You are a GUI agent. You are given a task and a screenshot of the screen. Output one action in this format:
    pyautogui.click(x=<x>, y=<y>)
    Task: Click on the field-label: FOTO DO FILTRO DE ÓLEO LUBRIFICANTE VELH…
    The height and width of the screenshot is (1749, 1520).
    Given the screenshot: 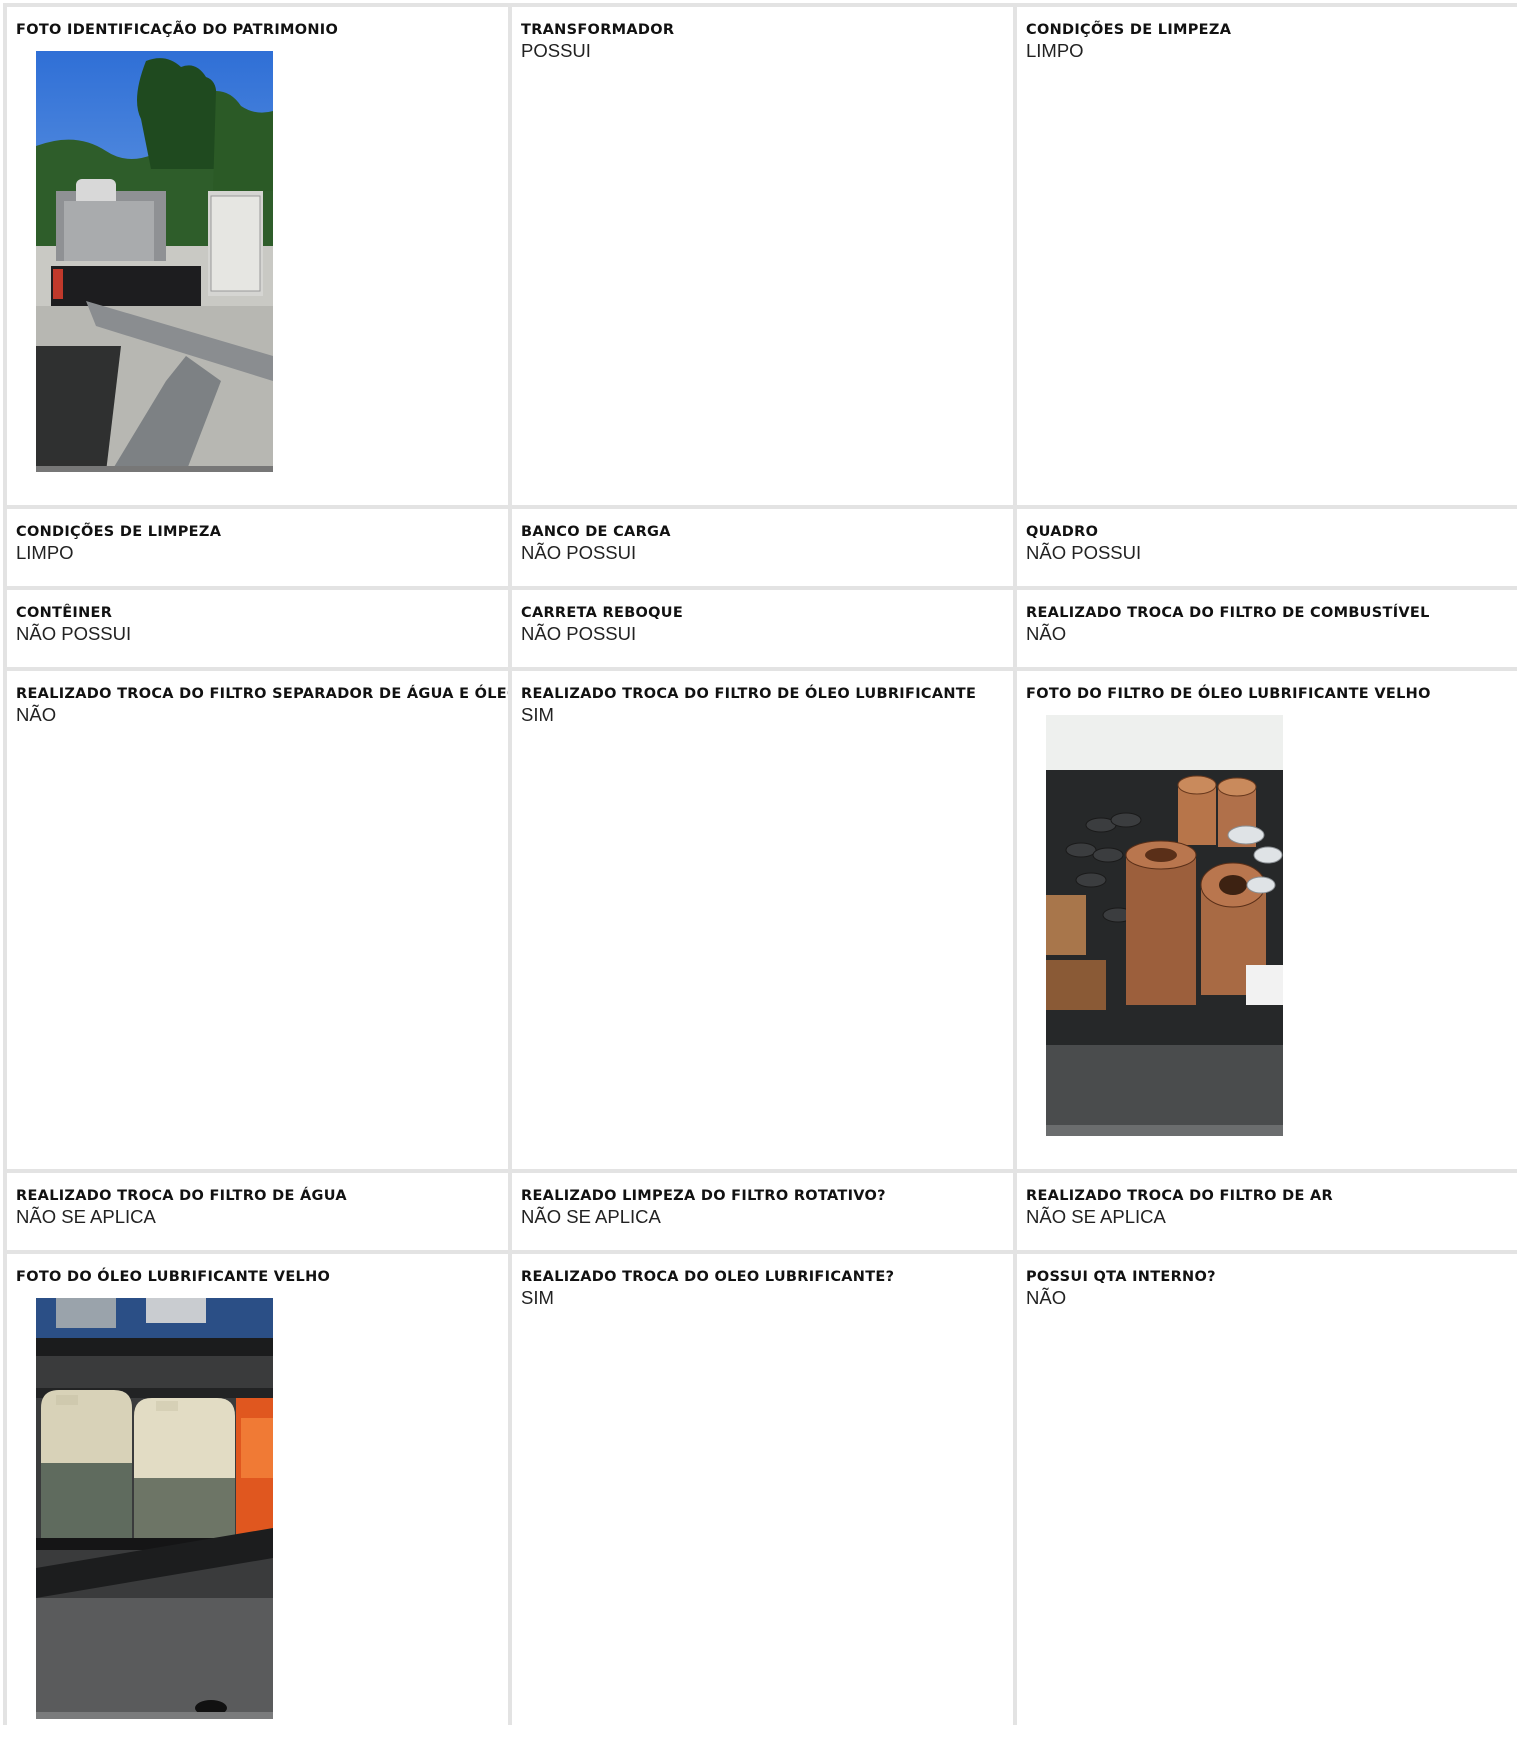 What is the action you would take?
    pyautogui.click(x=1228, y=694)
    